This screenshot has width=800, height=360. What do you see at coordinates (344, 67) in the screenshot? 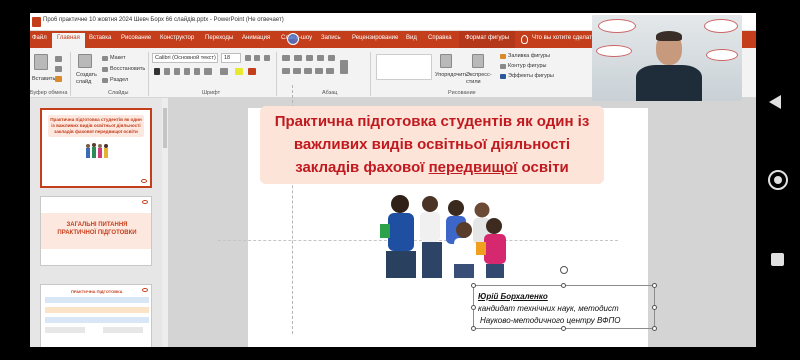
I see `text-direction-icon` at bounding box center [344, 67].